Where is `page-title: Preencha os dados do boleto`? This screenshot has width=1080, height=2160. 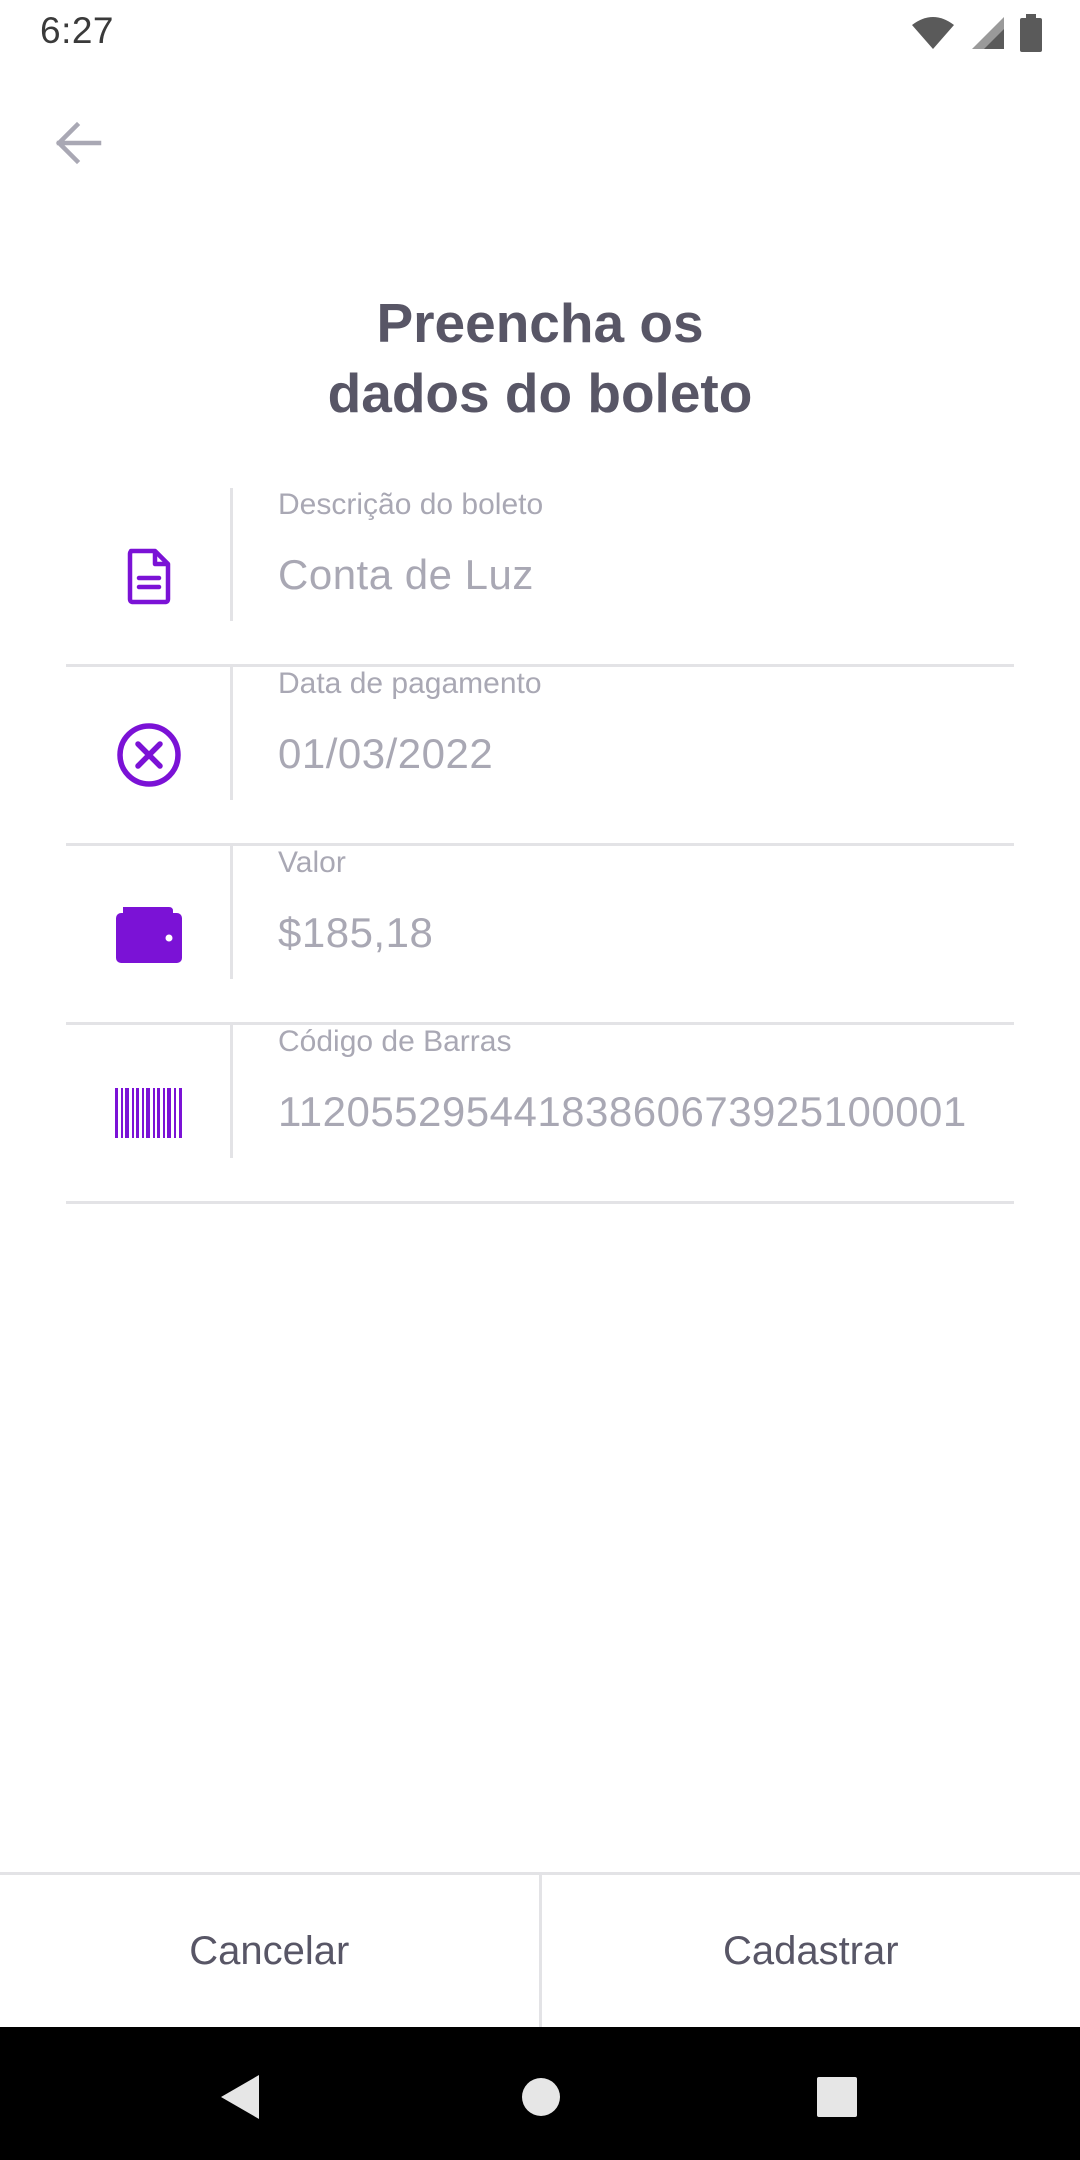 page-title: Preencha os dados do boleto is located at coordinates (540, 358).